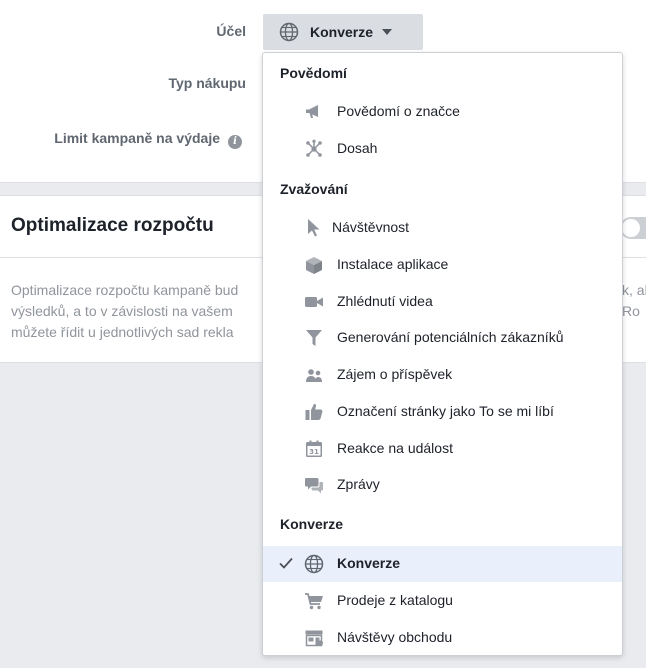 The image size is (646, 668). I want to click on shopping-cart-icon, so click(314, 601).